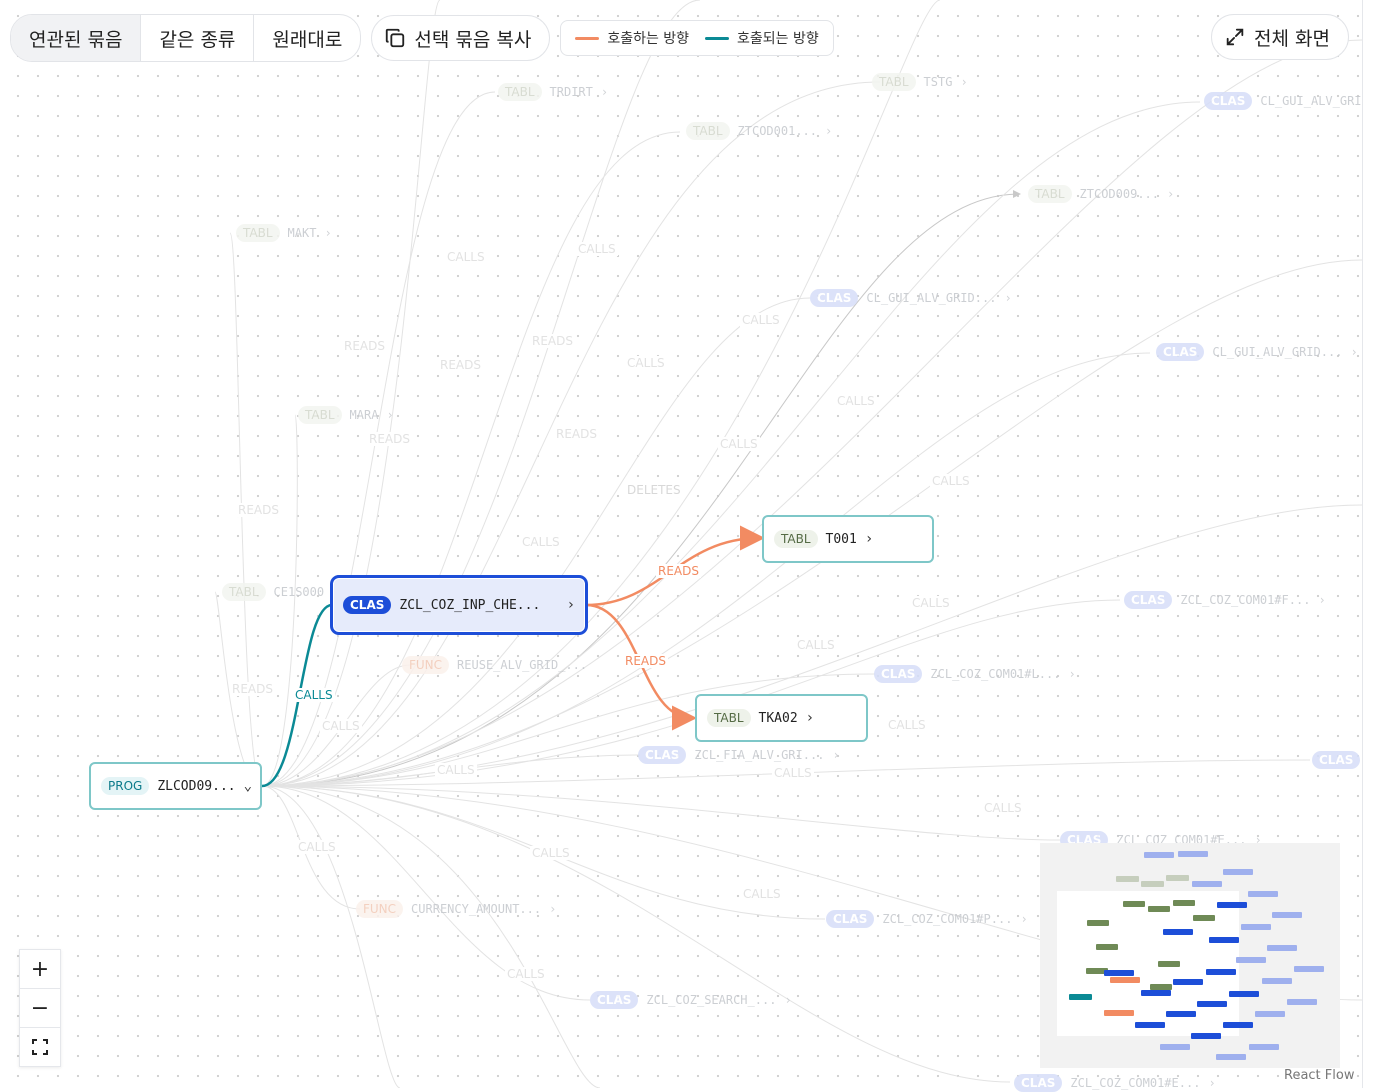 This screenshot has width=1373, height=1092. What do you see at coordinates (284, 233) in the screenshot?
I see `ghost-node: TABL MAKT ›` at bounding box center [284, 233].